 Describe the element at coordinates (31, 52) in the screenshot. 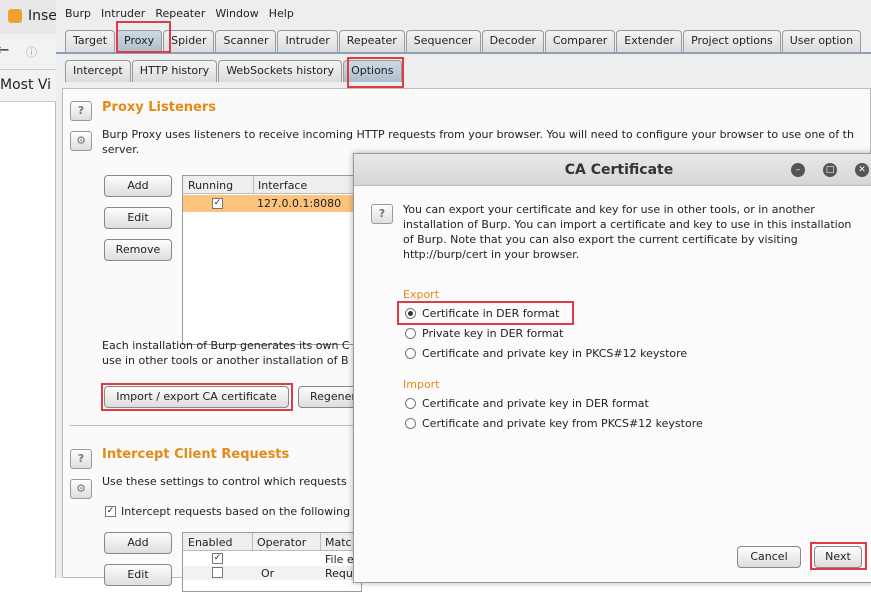

I see `info-icon: ⓘ` at that location.